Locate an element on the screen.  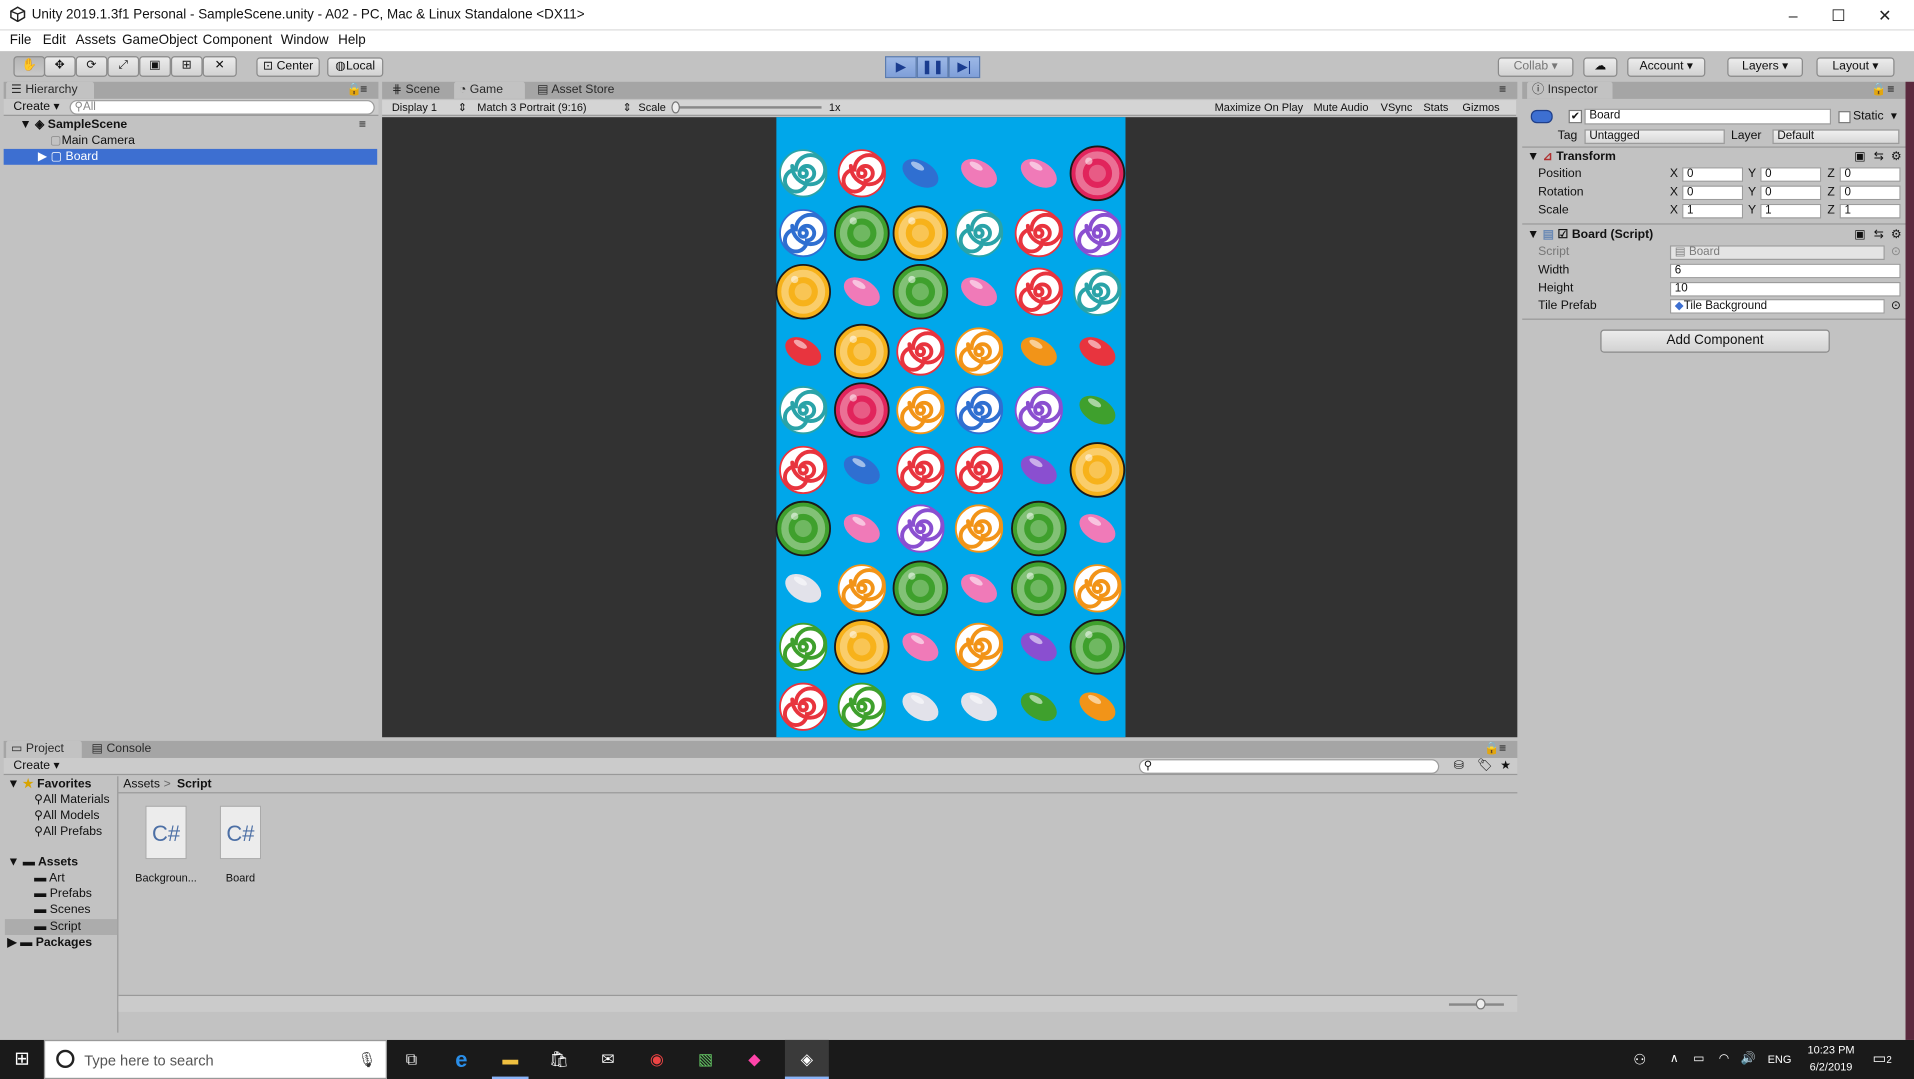
icon-size-slider-thumb is located at coordinates (1480, 1004).